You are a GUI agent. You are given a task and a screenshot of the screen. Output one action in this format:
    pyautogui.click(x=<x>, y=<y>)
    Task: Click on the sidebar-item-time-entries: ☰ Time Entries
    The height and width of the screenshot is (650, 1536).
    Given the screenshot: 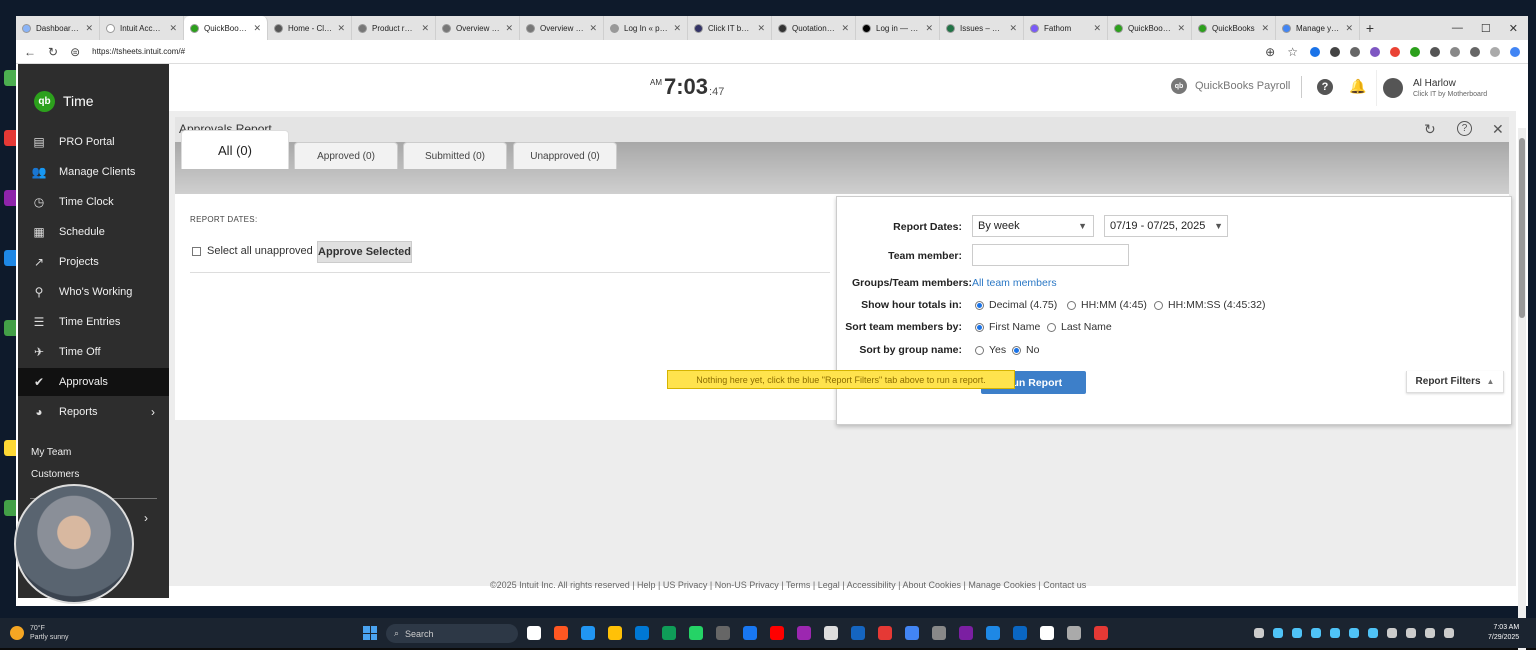 What is the action you would take?
    pyautogui.click(x=93, y=322)
    